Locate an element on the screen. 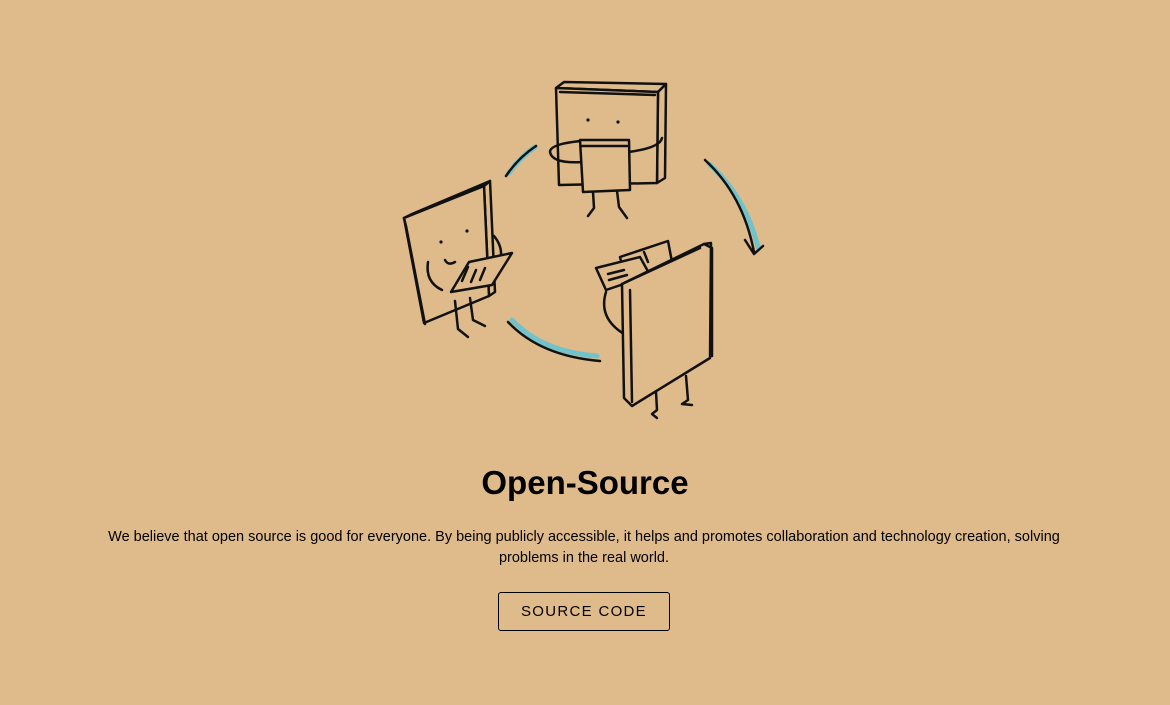  cycle-arrow-bottom is located at coordinates (554, 340).